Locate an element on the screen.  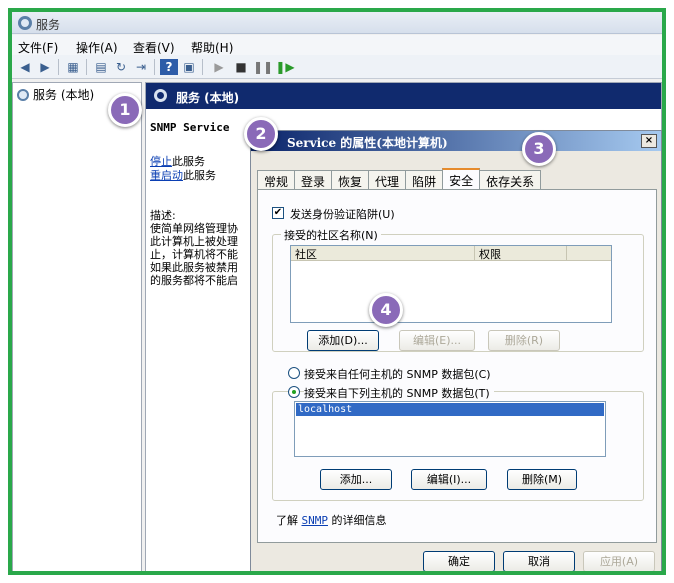
menu-bar: 文件(F) 操作(A) 查看(V) 帮助(H) is located at coordinates (337, 45).